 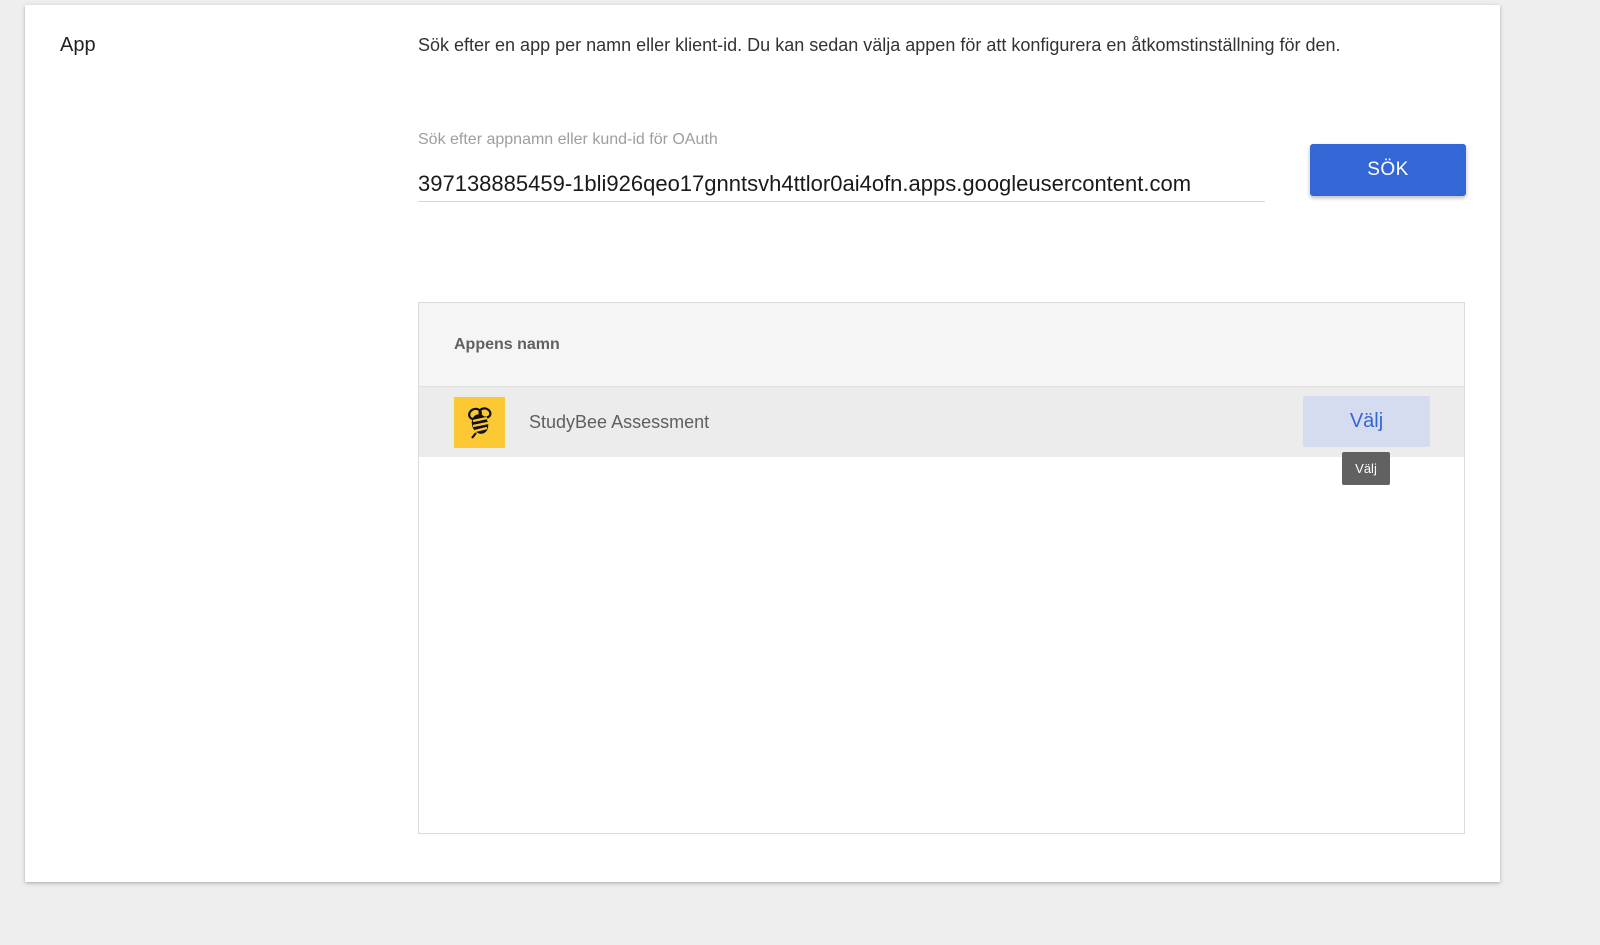 What do you see at coordinates (479, 422) in the screenshot?
I see `bee-icon` at bounding box center [479, 422].